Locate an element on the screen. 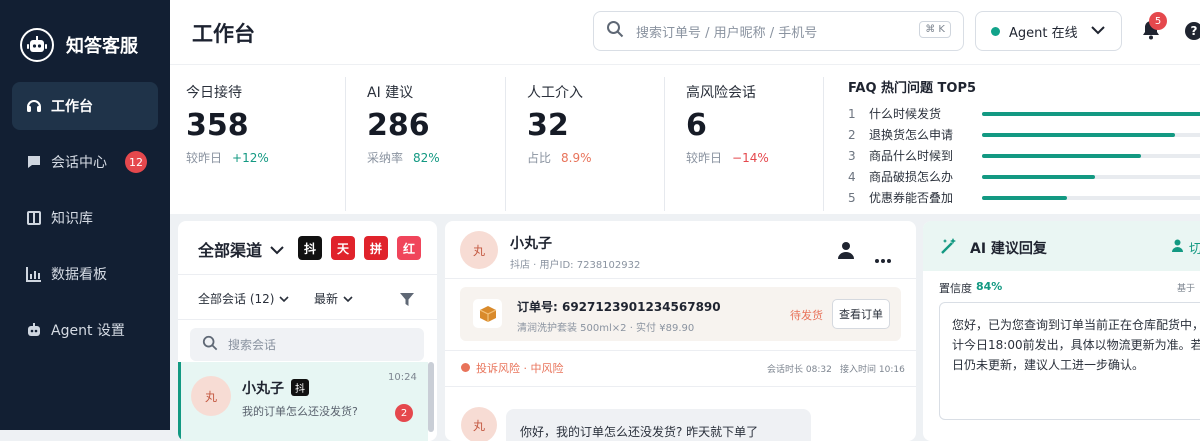  faq-rank: 4 is located at coordinates (852, 176).